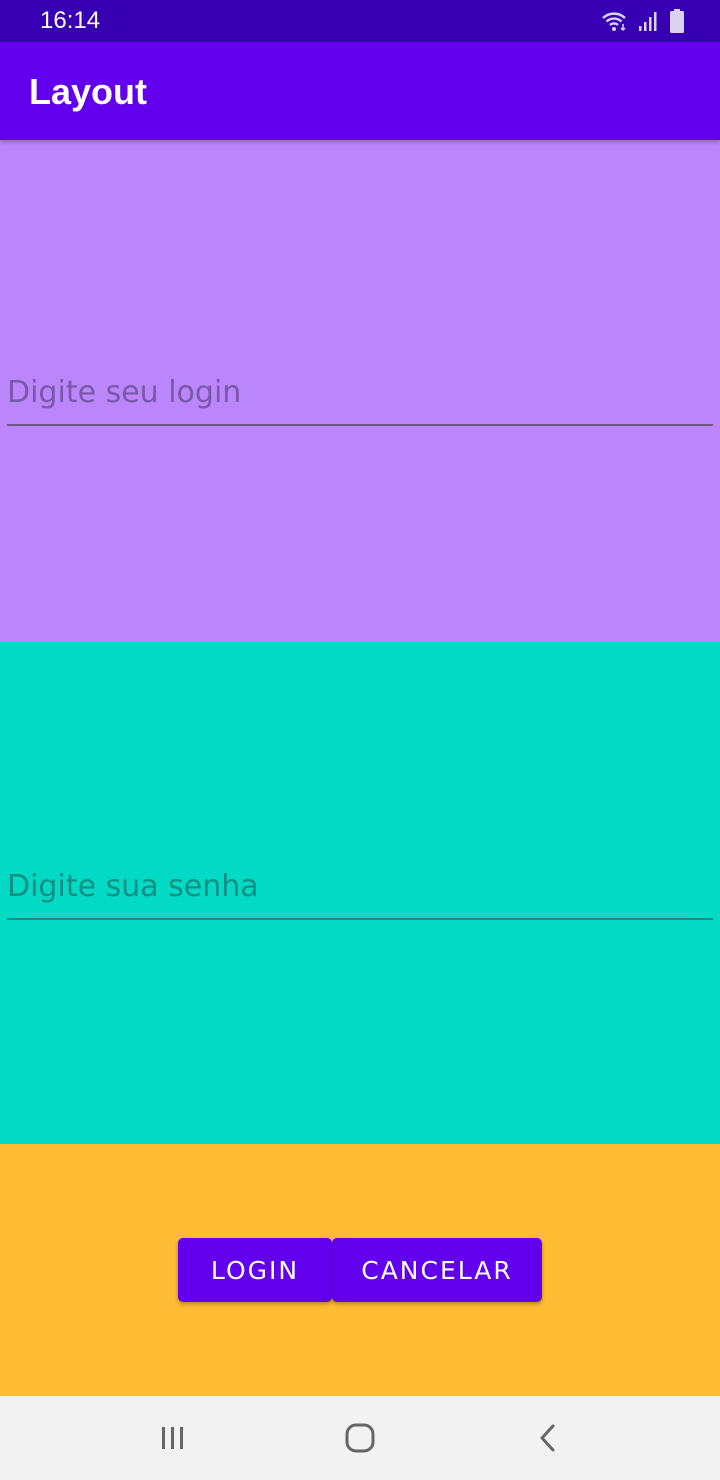  Describe the element at coordinates (88, 91) in the screenshot. I see `app-title: Layout` at that location.